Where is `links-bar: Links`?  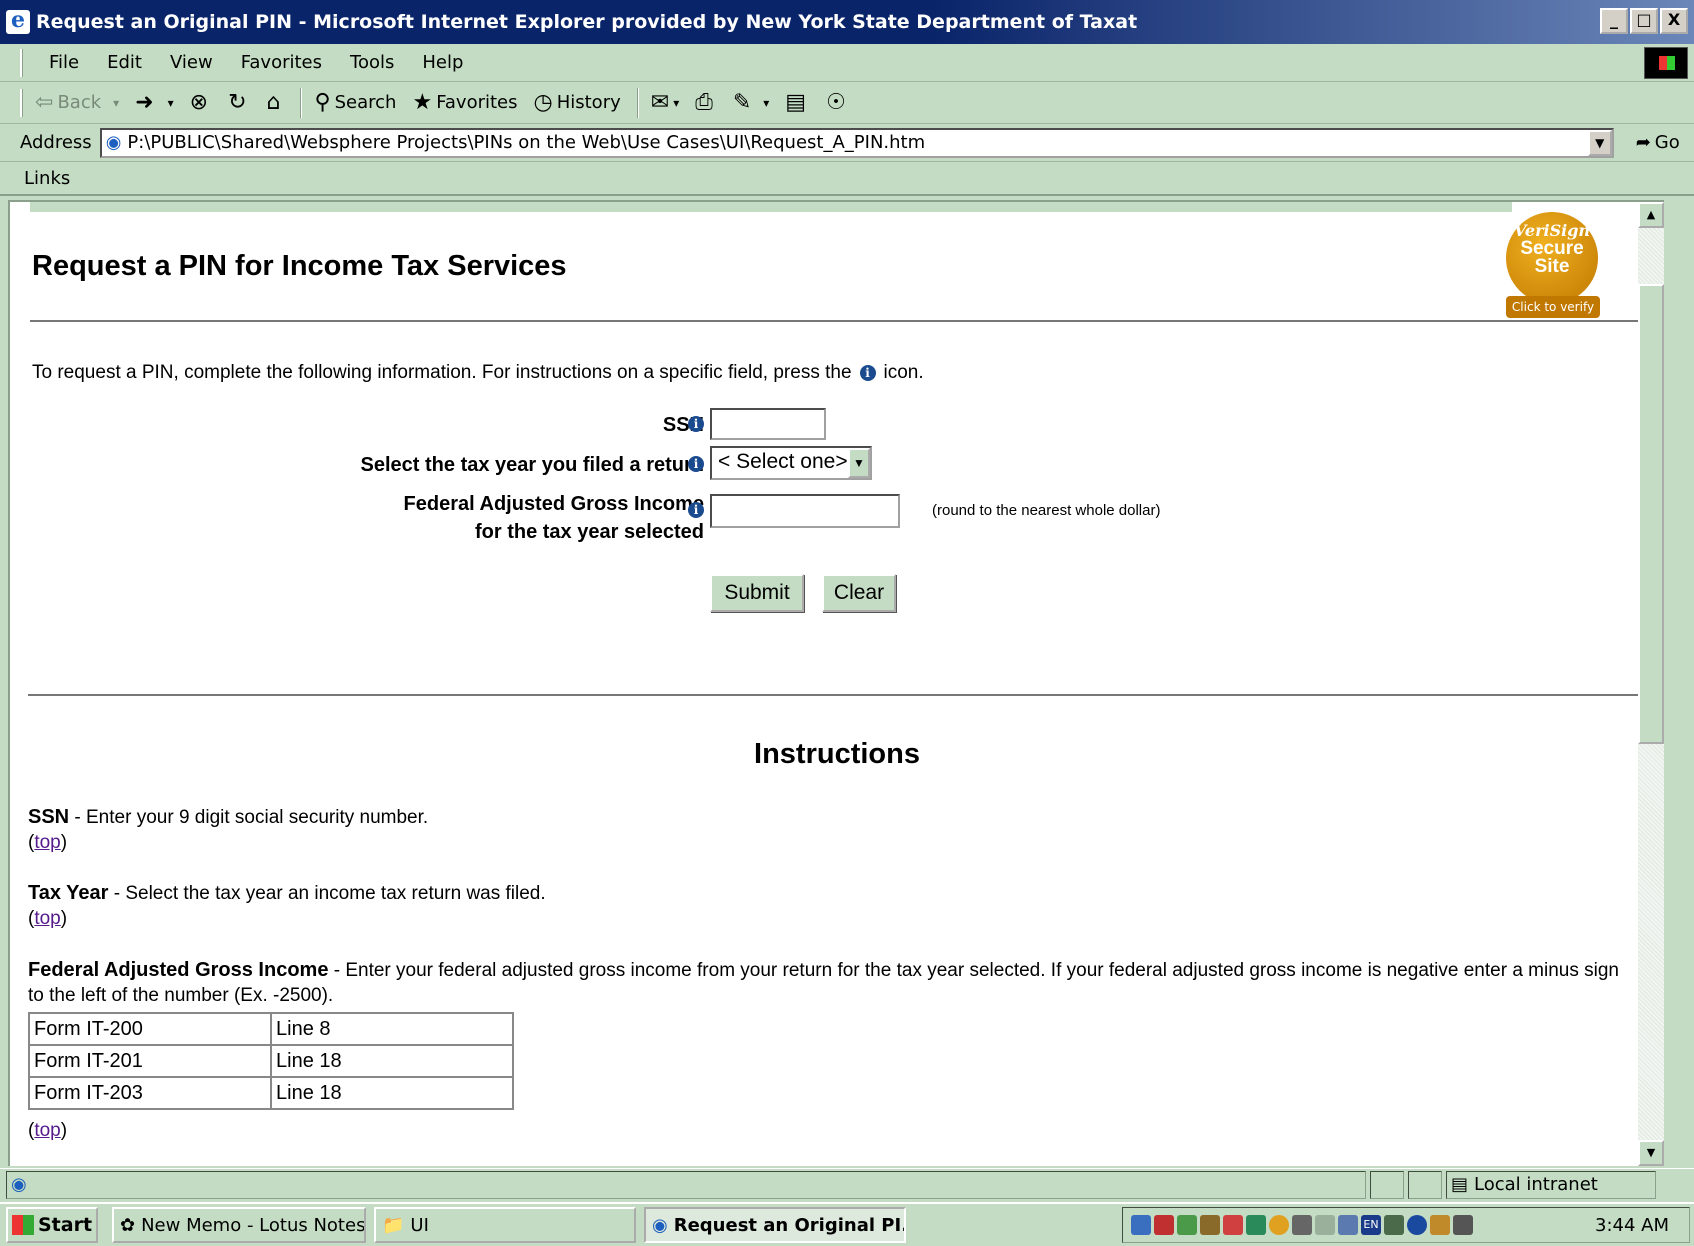 links-bar: Links is located at coordinates (847, 179).